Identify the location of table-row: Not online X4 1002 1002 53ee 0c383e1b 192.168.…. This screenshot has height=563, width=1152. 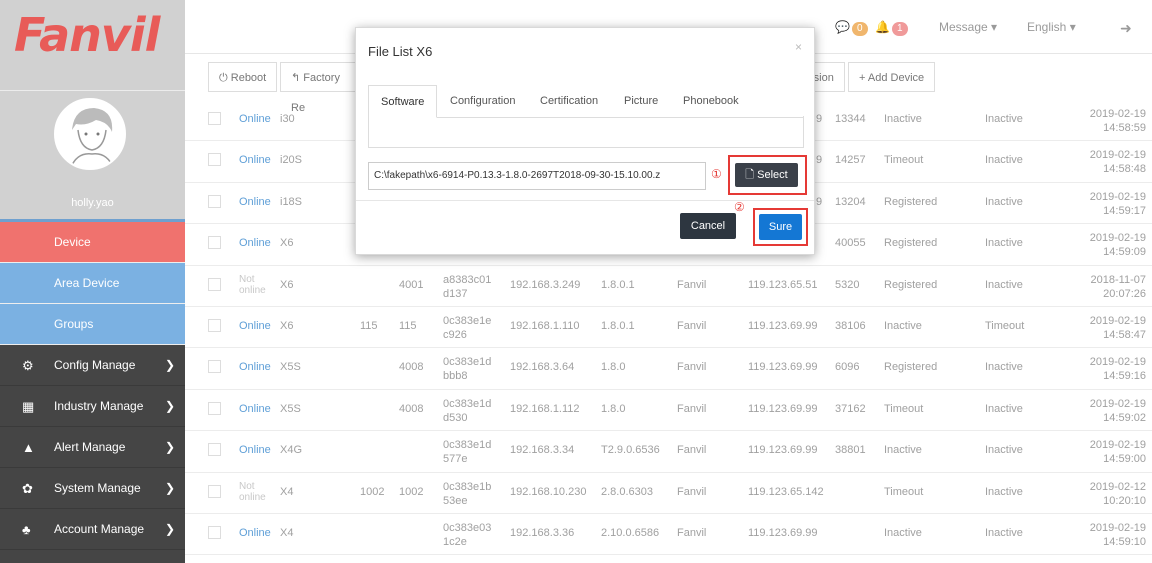
(668, 493).